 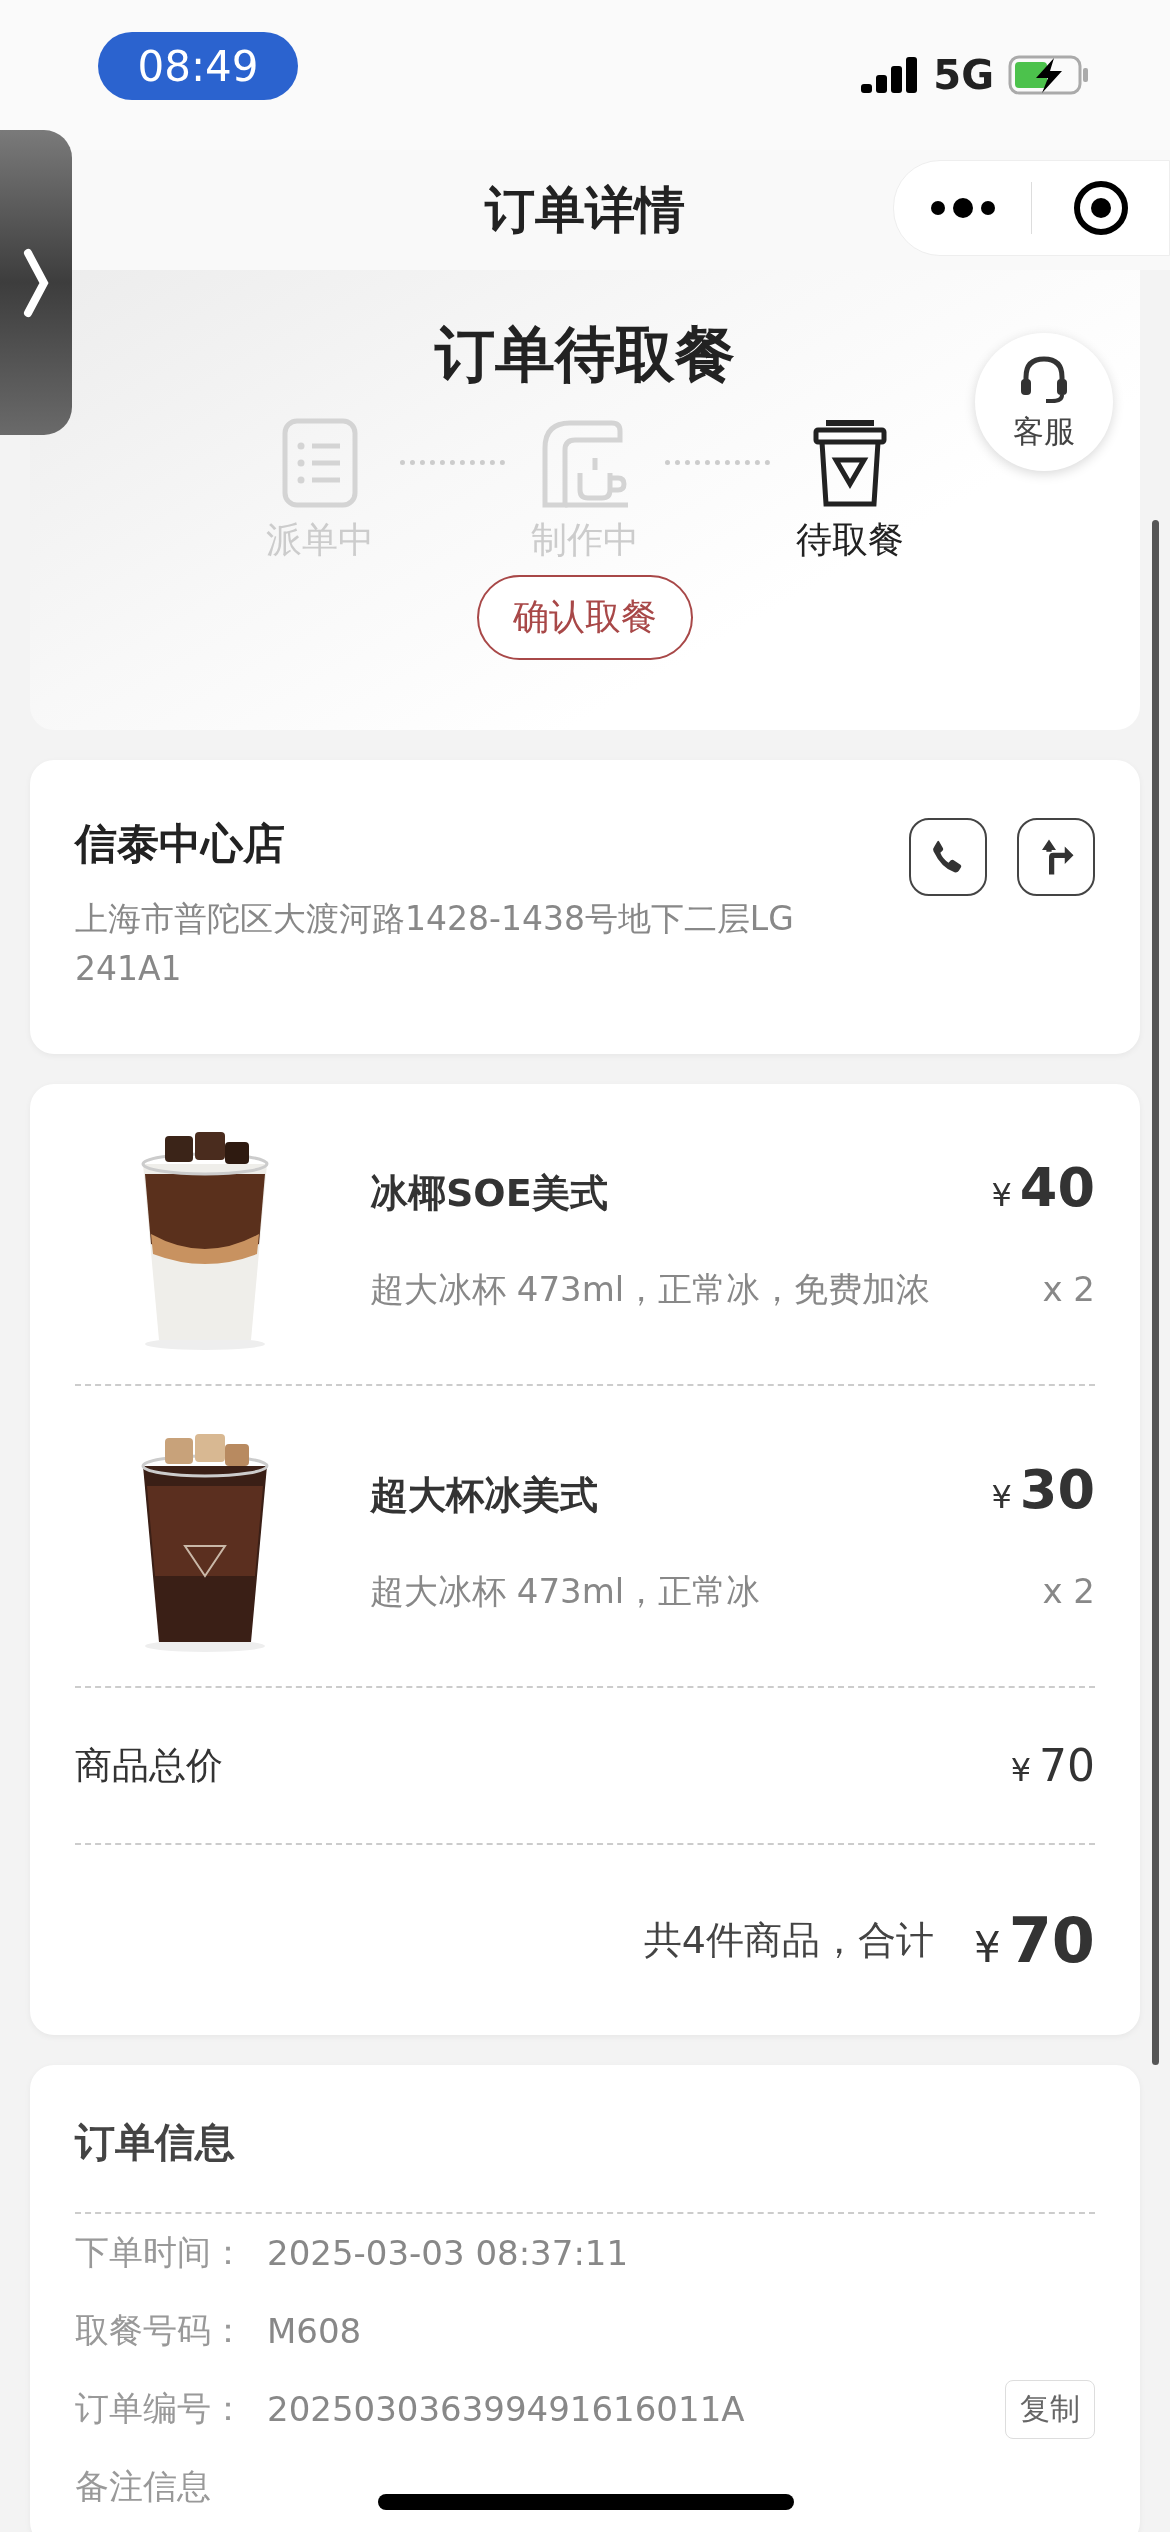 What do you see at coordinates (1052, 1765) in the screenshot?
I see `subtotal-amount: ¥ 70` at bounding box center [1052, 1765].